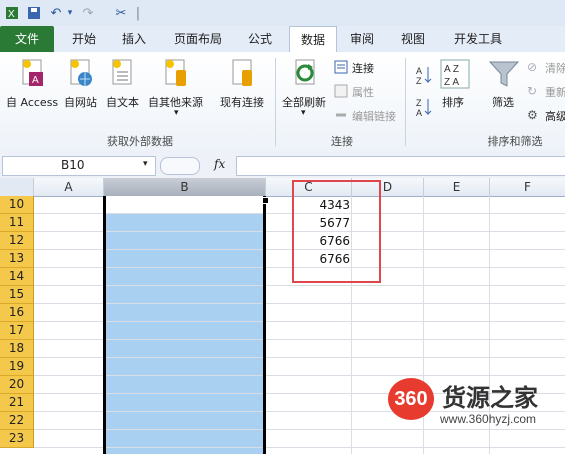 The width and height of the screenshot is (565, 454). I want to click on group-label-sort-filter: 排序和筛选, so click(515, 141).